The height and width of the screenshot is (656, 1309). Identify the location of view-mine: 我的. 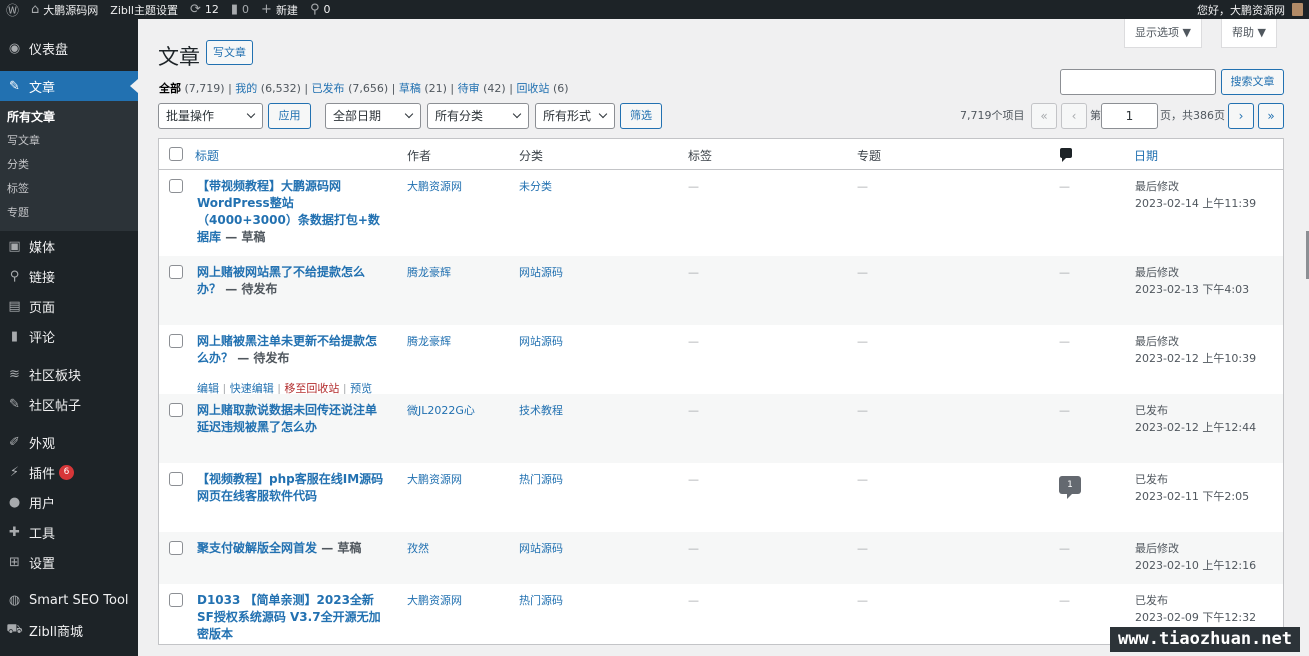
(246, 88).